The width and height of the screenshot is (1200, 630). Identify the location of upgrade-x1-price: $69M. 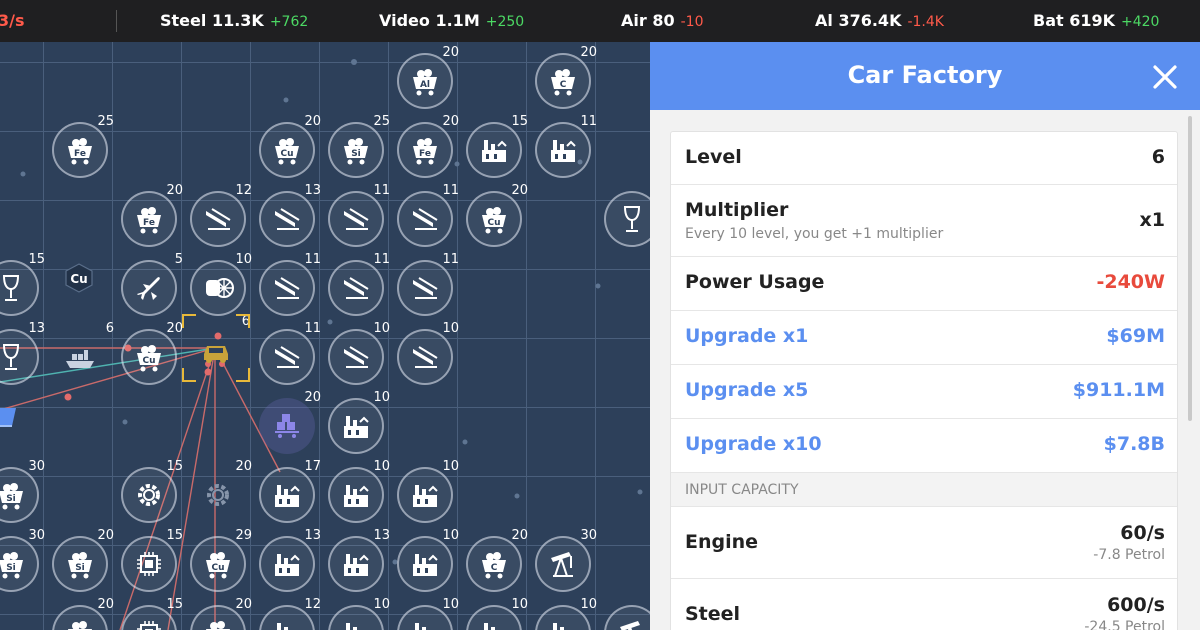
(1135, 336).